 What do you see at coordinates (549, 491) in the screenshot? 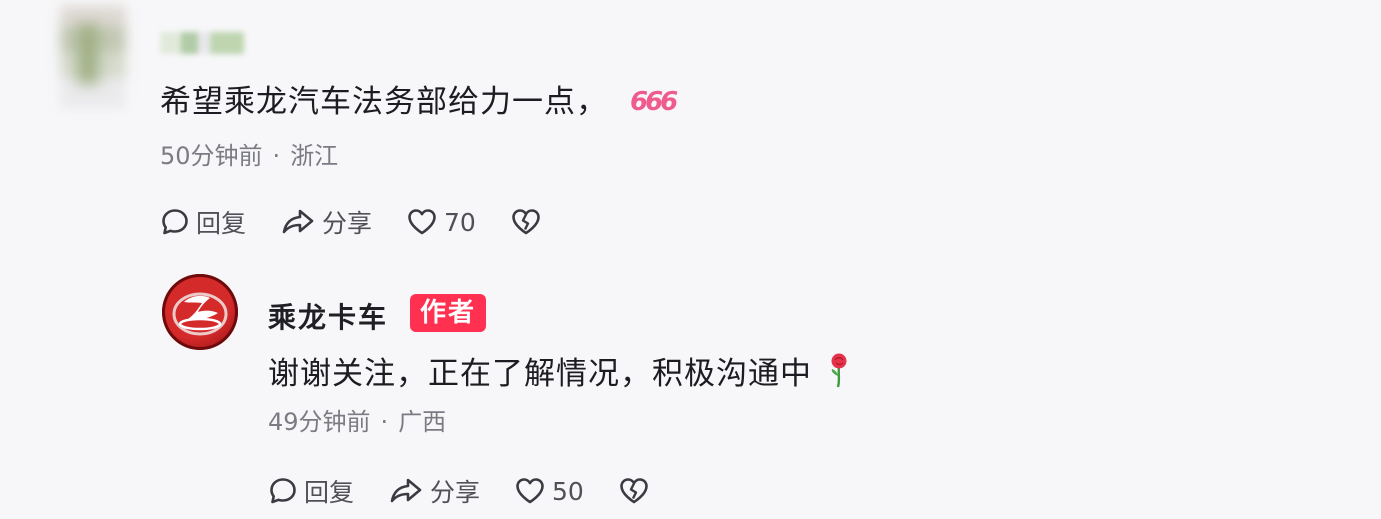
I see `like-button: 50` at bounding box center [549, 491].